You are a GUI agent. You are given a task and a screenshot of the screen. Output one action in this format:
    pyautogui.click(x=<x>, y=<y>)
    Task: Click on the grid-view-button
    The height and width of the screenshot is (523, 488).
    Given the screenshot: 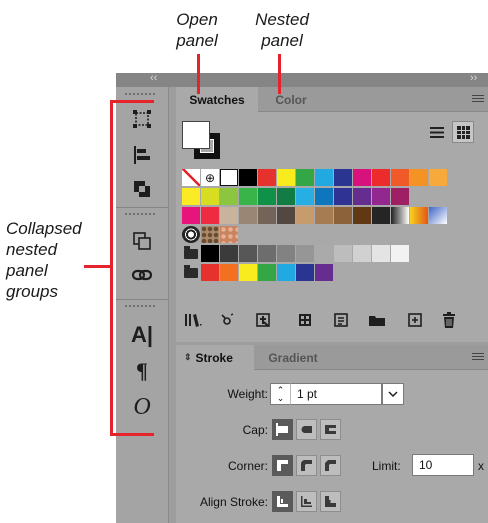 What is the action you would take?
    pyautogui.click(x=463, y=132)
    